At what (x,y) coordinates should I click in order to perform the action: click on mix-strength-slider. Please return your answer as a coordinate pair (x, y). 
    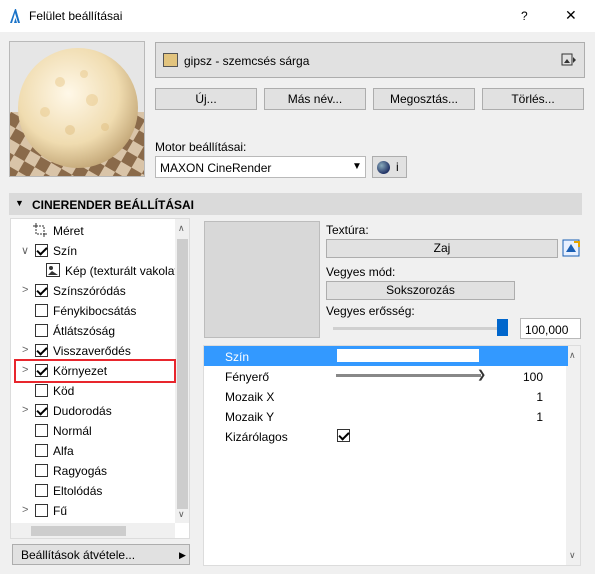
    Looking at the image, I should click on (421, 328).